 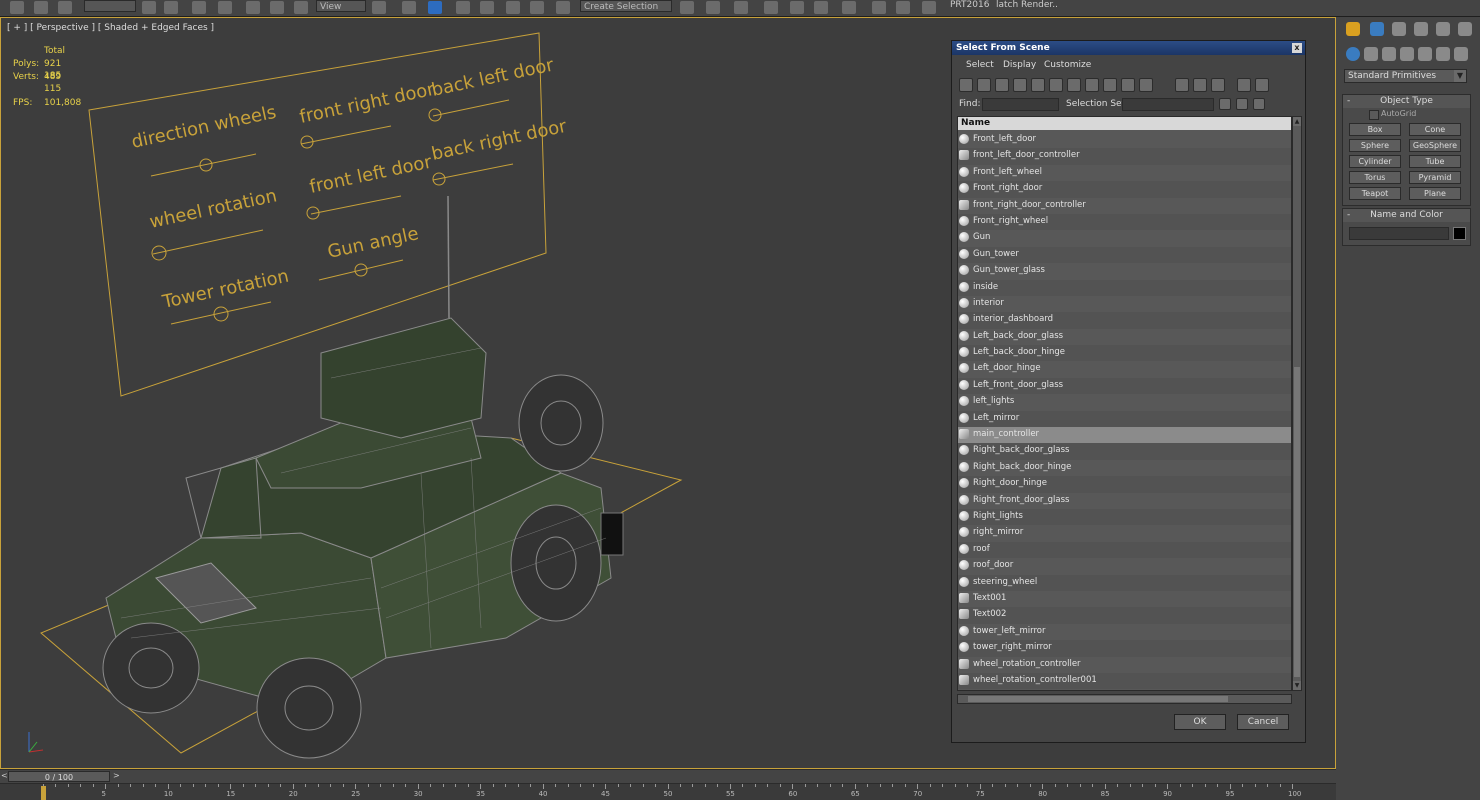 What do you see at coordinates (1259, 104) in the screenshot?
I see `sync-selection-icon` at bounding box center [1259, 104].